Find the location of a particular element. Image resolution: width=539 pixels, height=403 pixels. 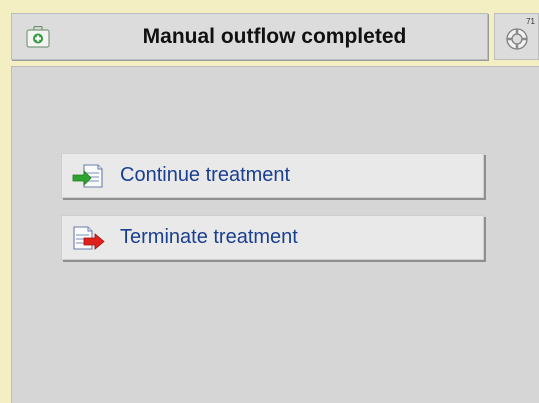

terminate-treatment-button: Terminate treatment is located at coordinates (272, 237).